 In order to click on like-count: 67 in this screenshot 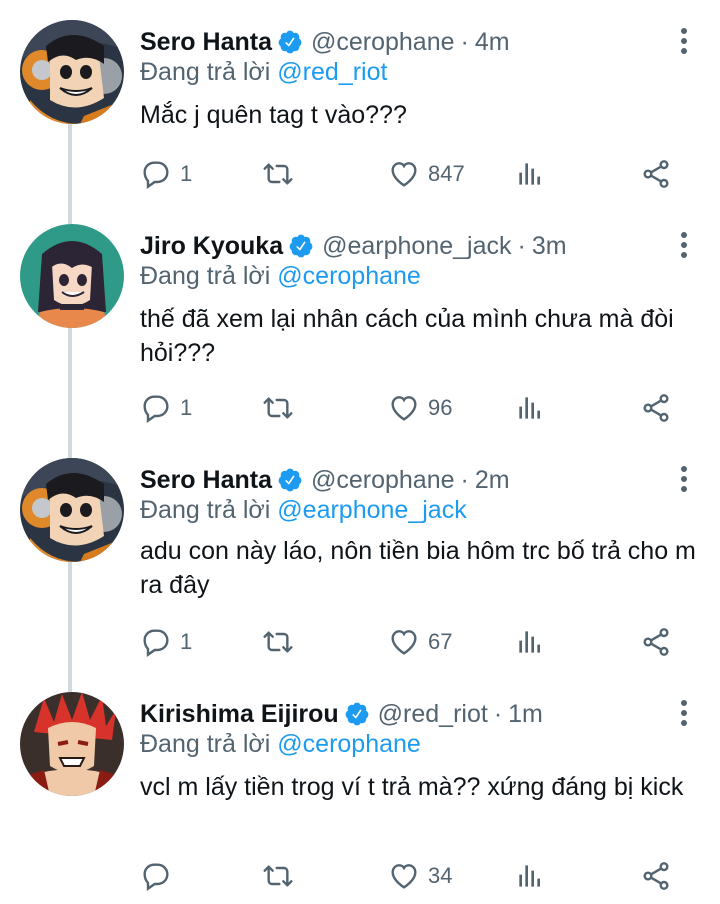, I will do `click(440, 641)`.